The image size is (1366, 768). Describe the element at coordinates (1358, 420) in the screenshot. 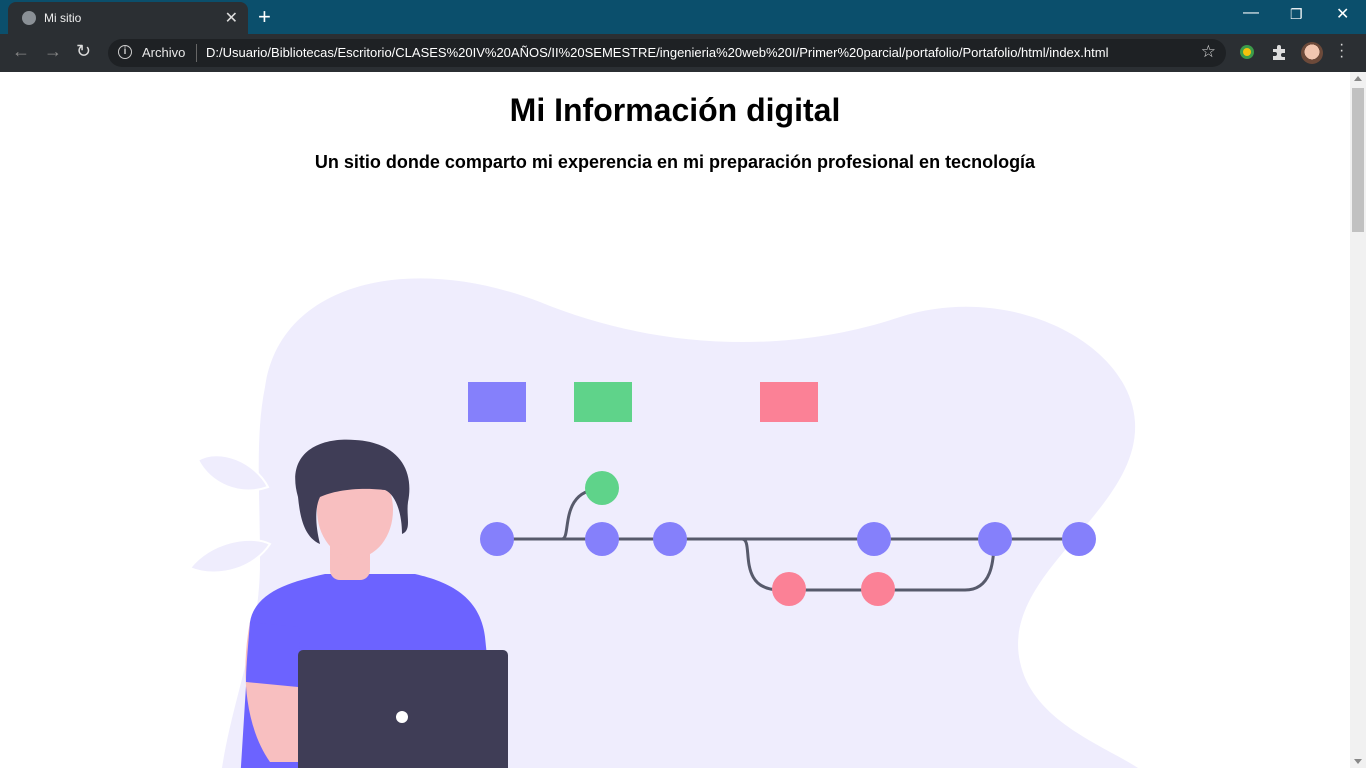

I see `vertical-scrollbar` at that location.